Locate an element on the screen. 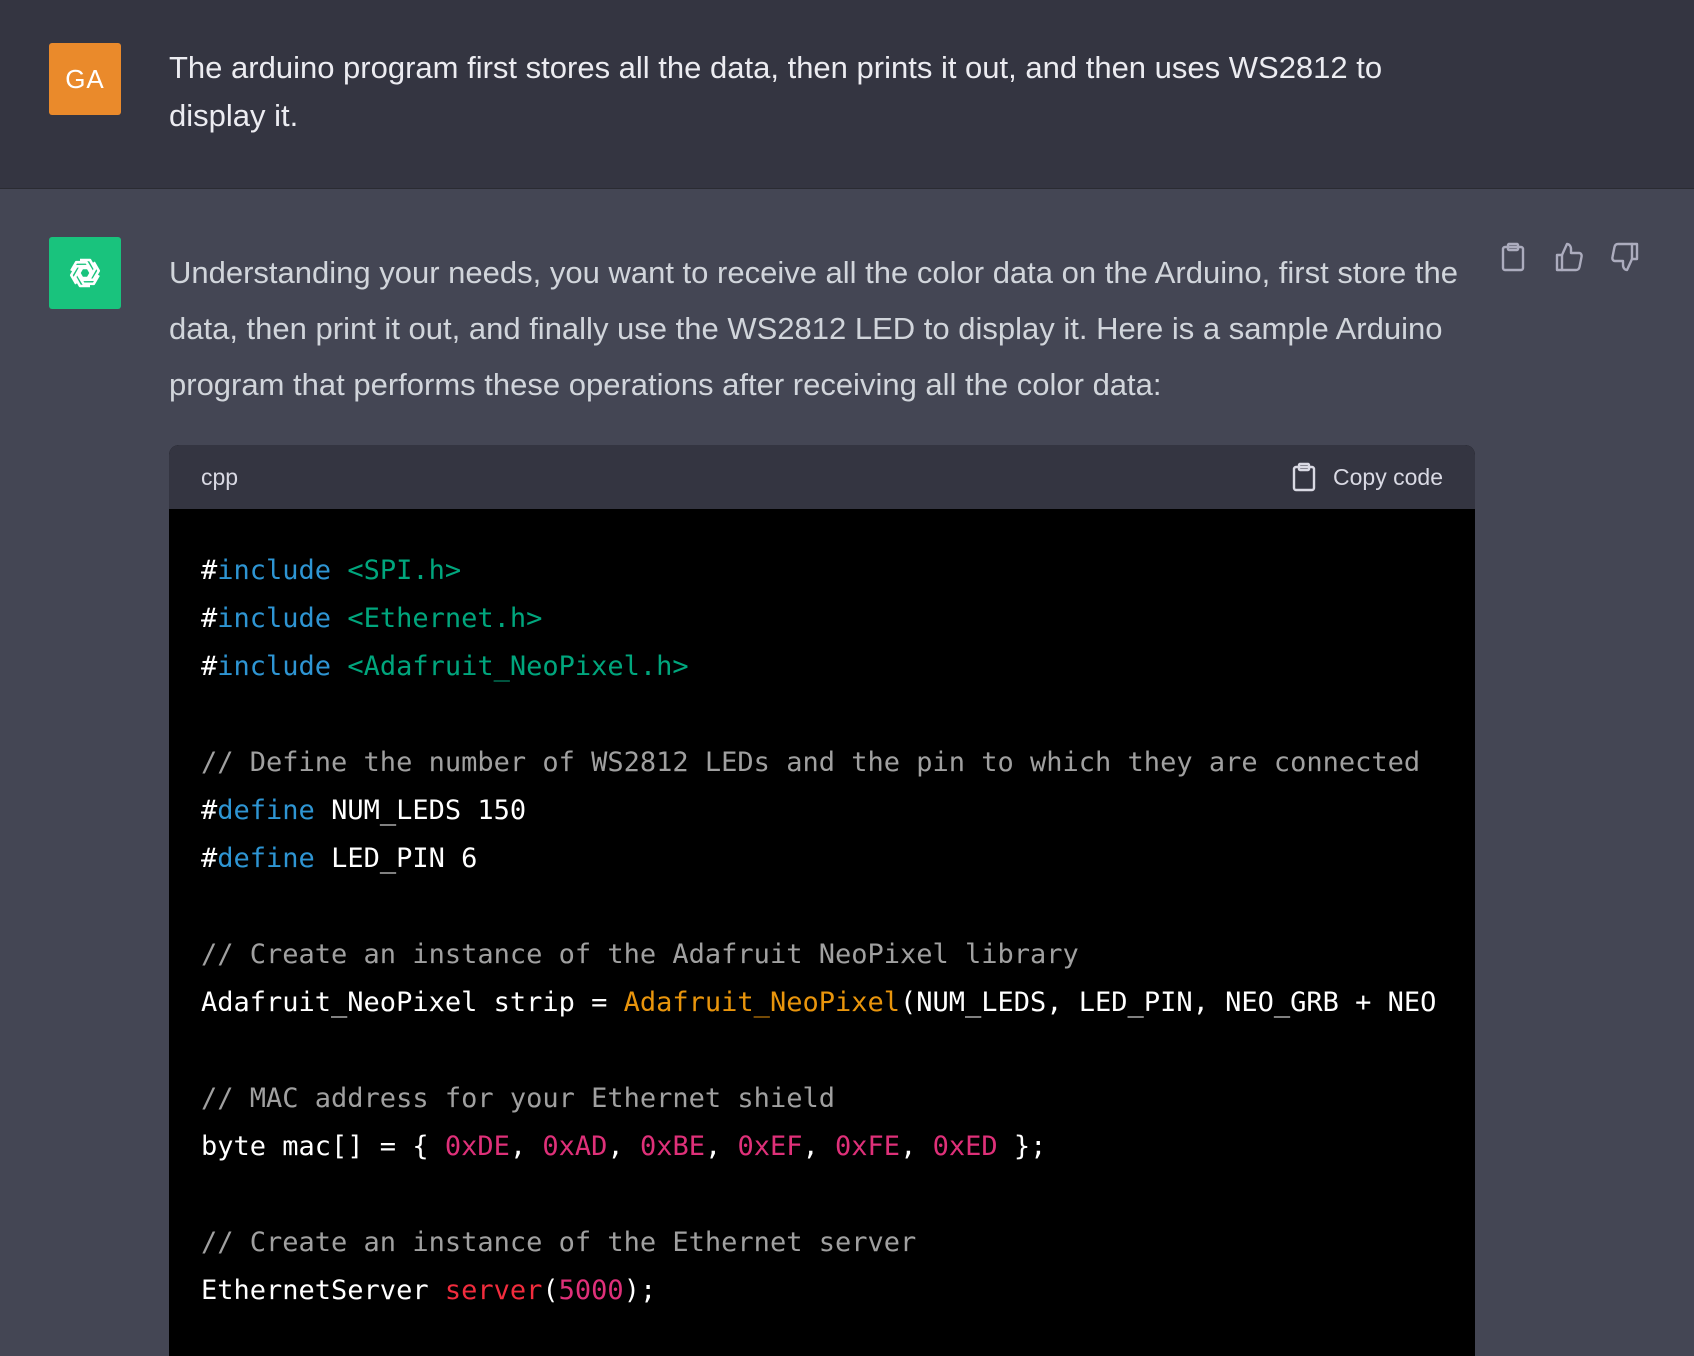 This screenshot has height=1356, width=1694. code-token: (NUM_LEDS, LED_PIN, NEO_GRB + NEO is located at coordinates (1168, 1002).